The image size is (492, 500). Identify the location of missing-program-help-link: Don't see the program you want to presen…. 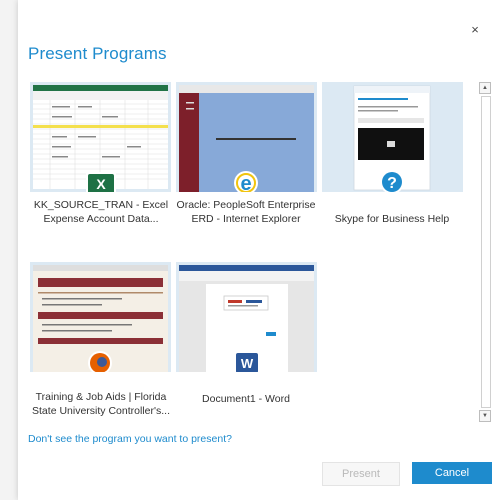
(130, 439).